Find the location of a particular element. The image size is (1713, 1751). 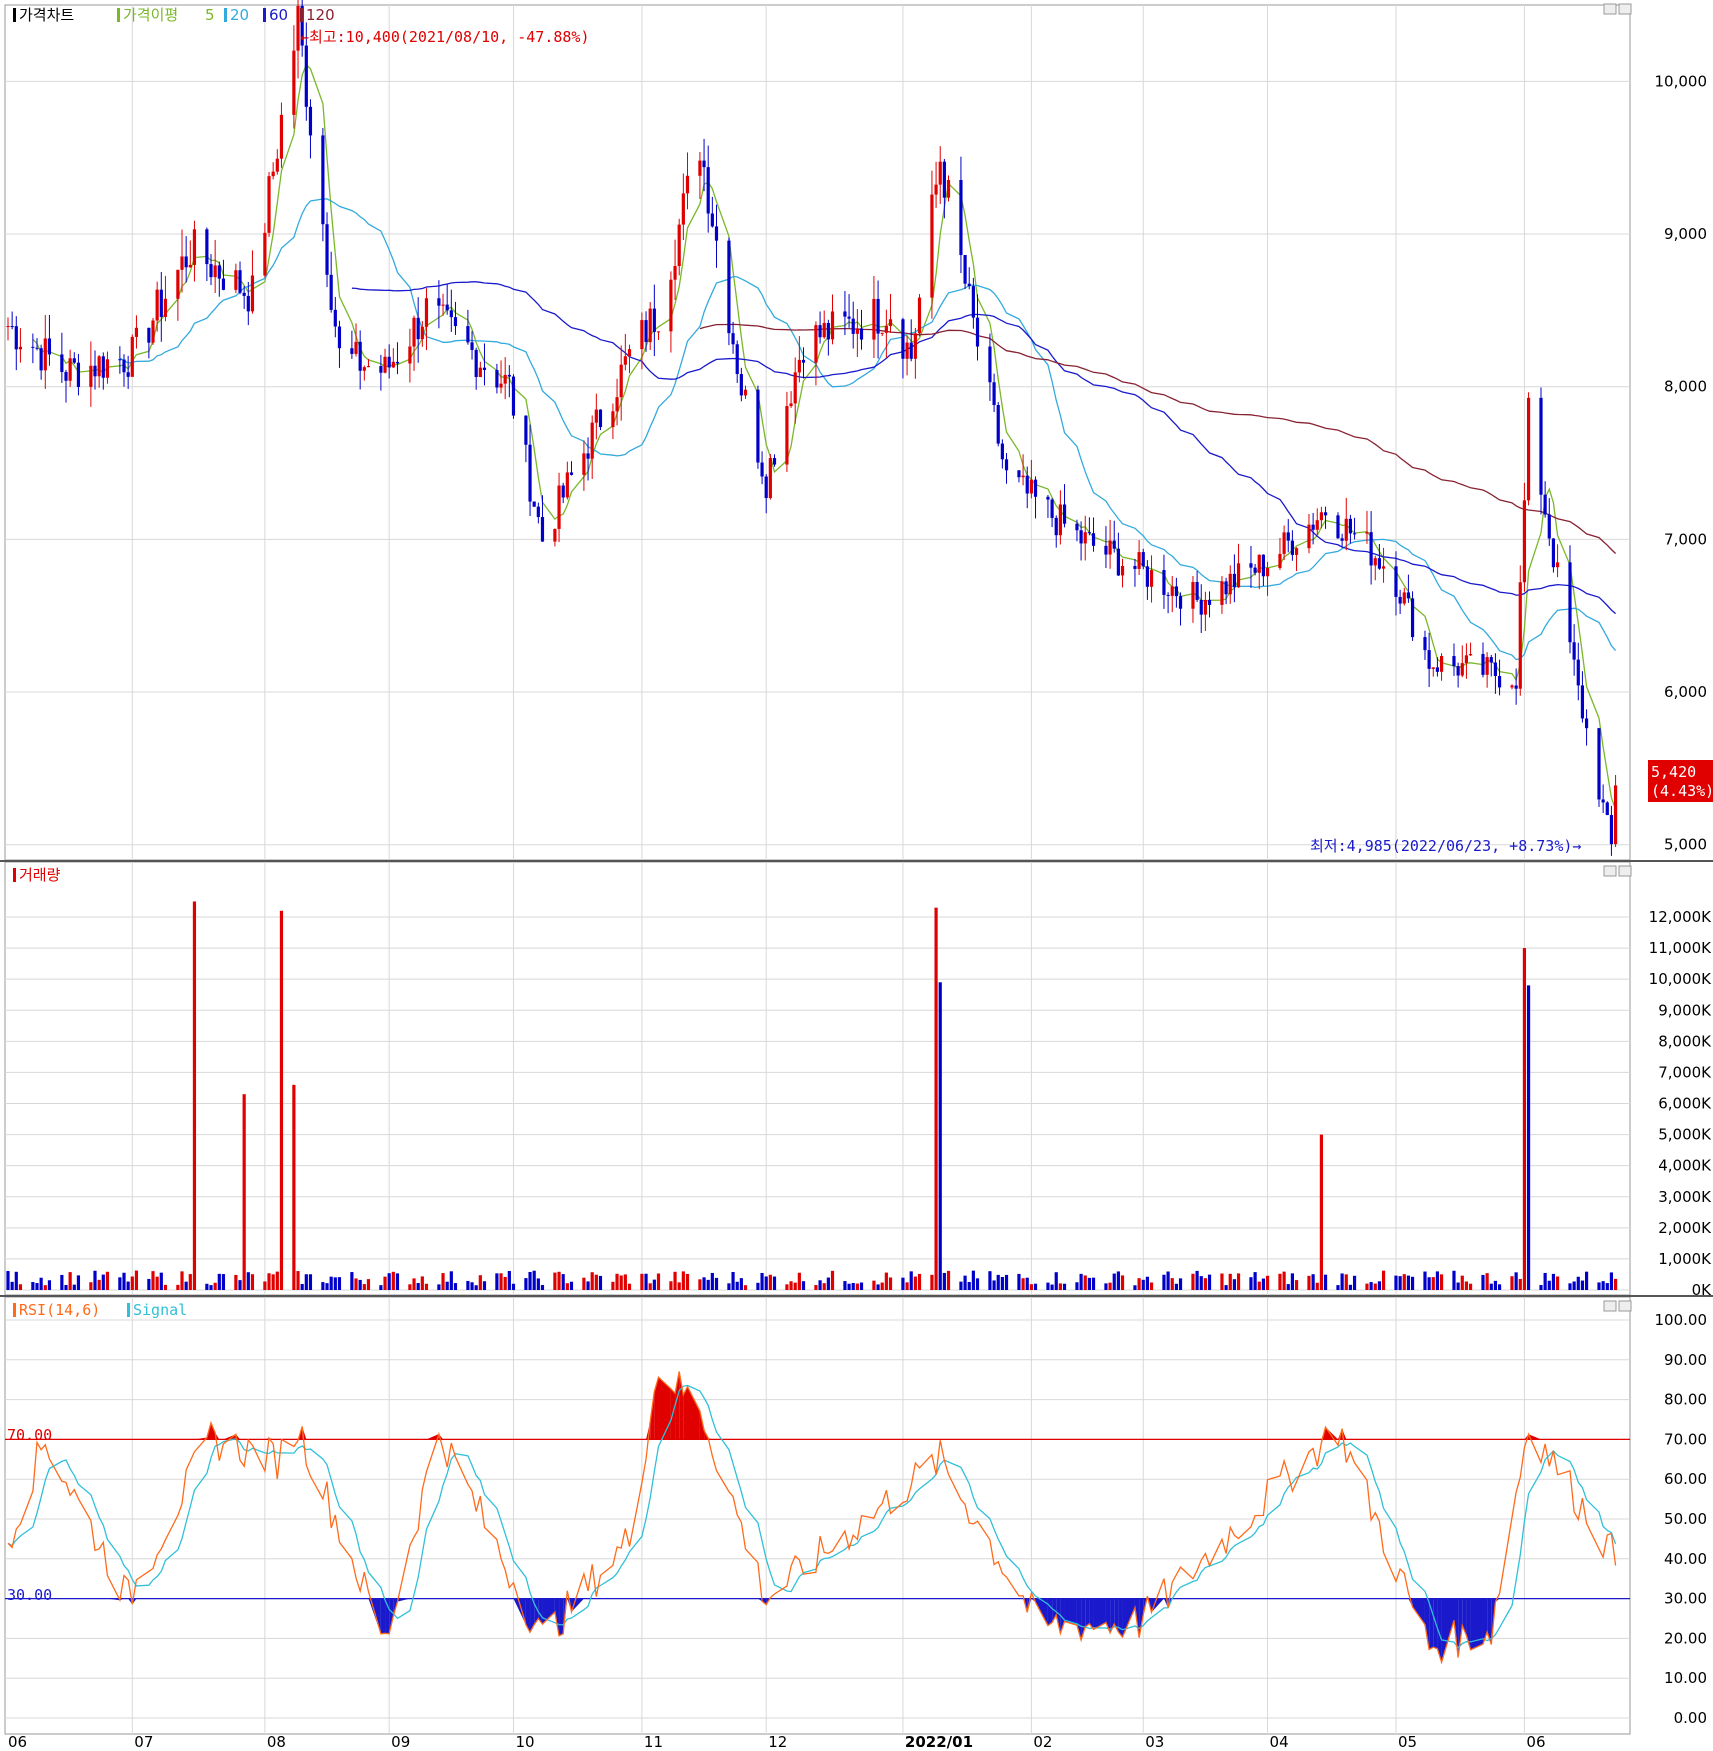

rsi-tick-label: 70.00 is located at coordinates (1685, 1439).